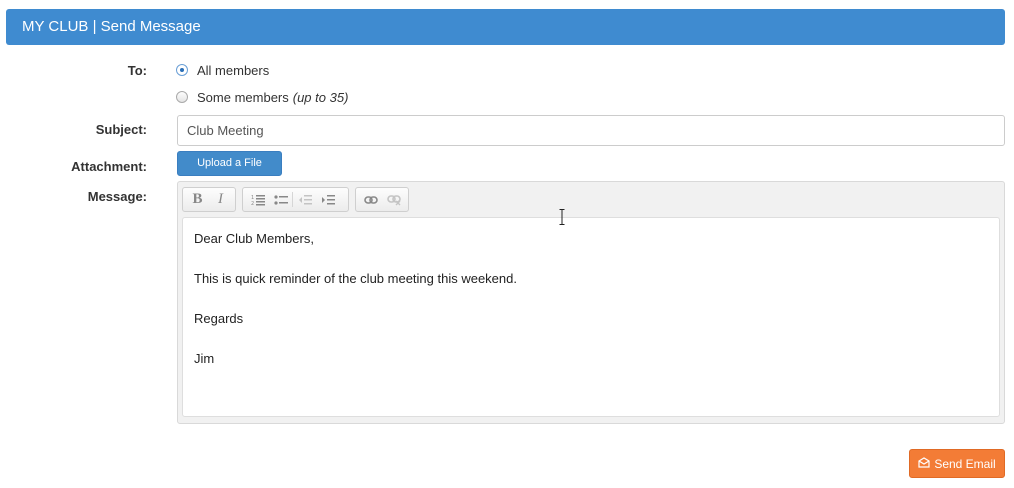  What do you see at coordinates (137, 70) in the screenshot?
I see `to-label: To:` at bounding box center [137, 70].